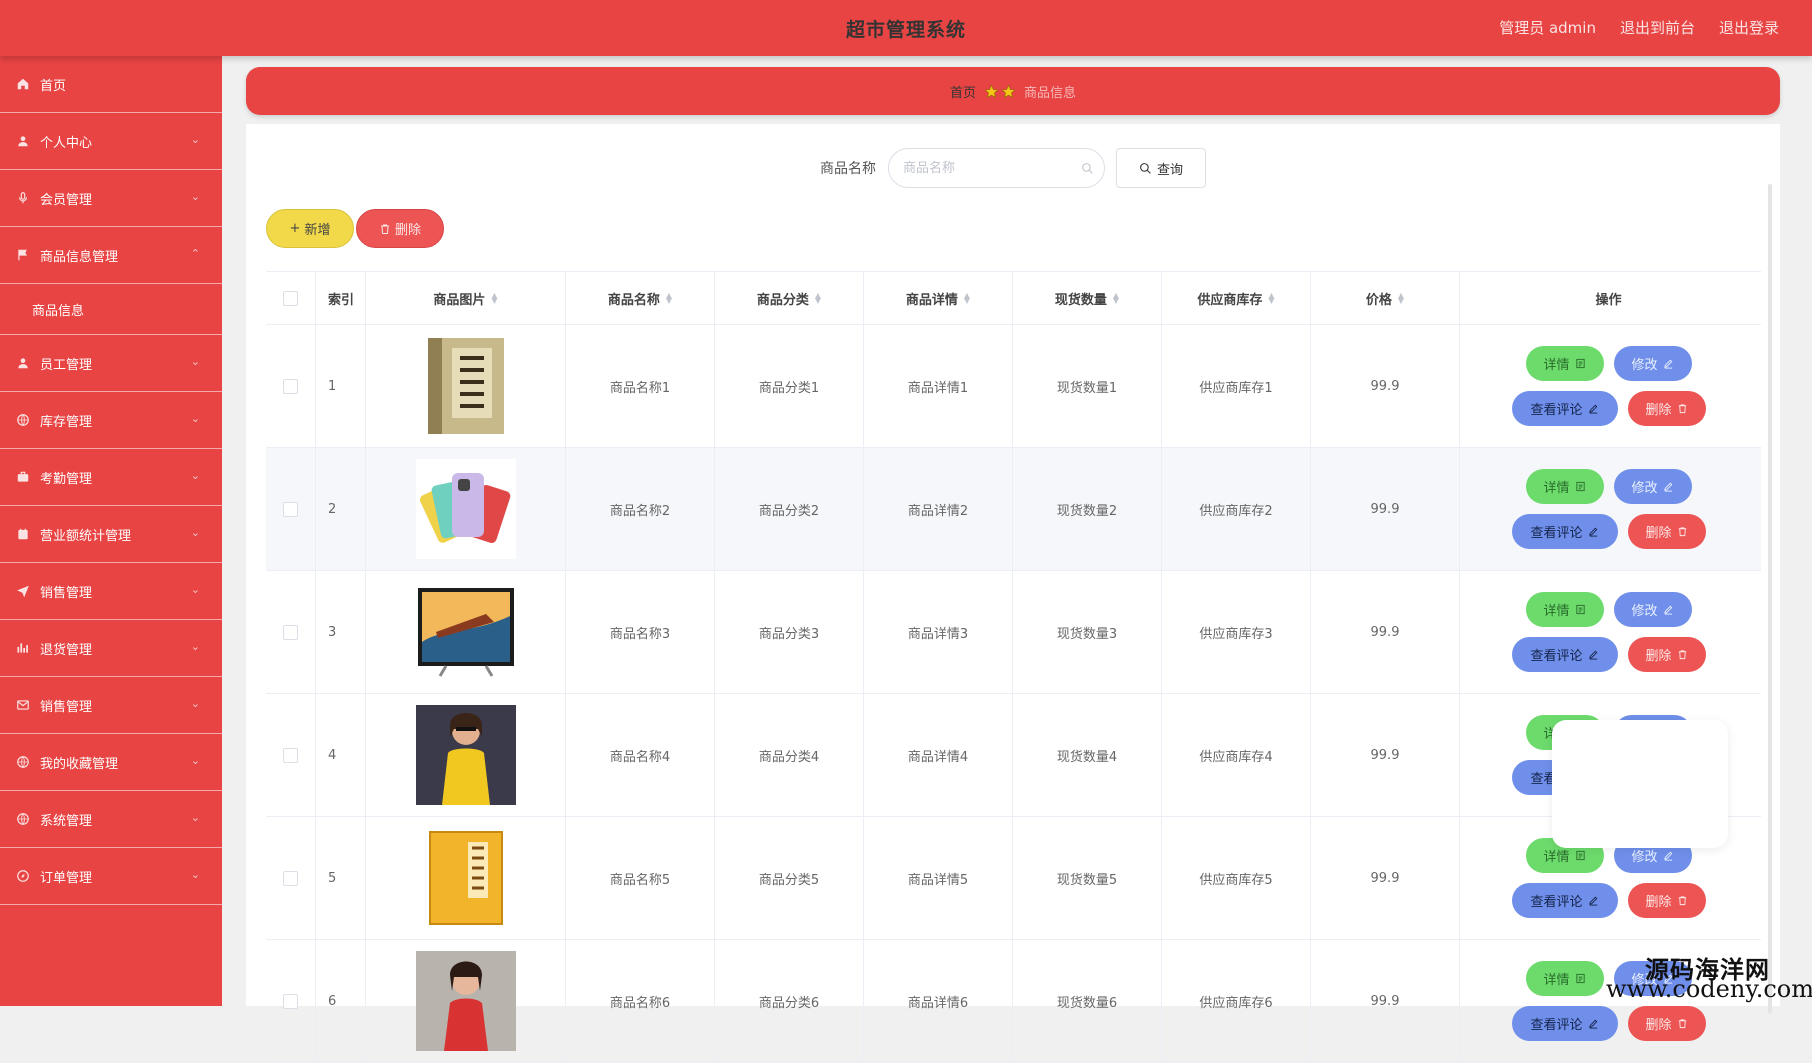  I want to click on sidebar-item: 营业额统计管理 ⌄, so click(111, 534).